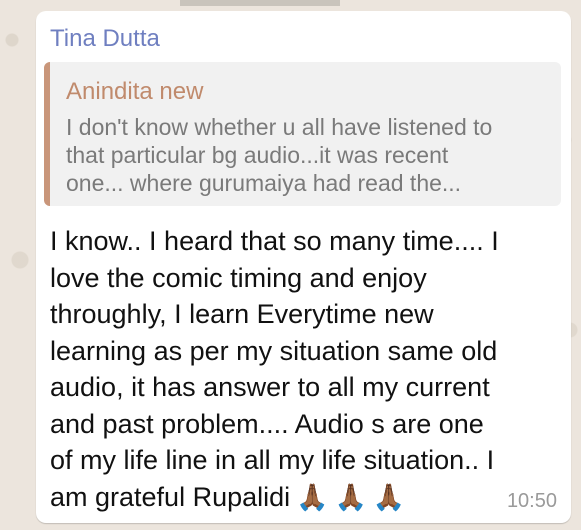  I want to click on message-line: love the comic timing and enjoy, so click(238, 277).